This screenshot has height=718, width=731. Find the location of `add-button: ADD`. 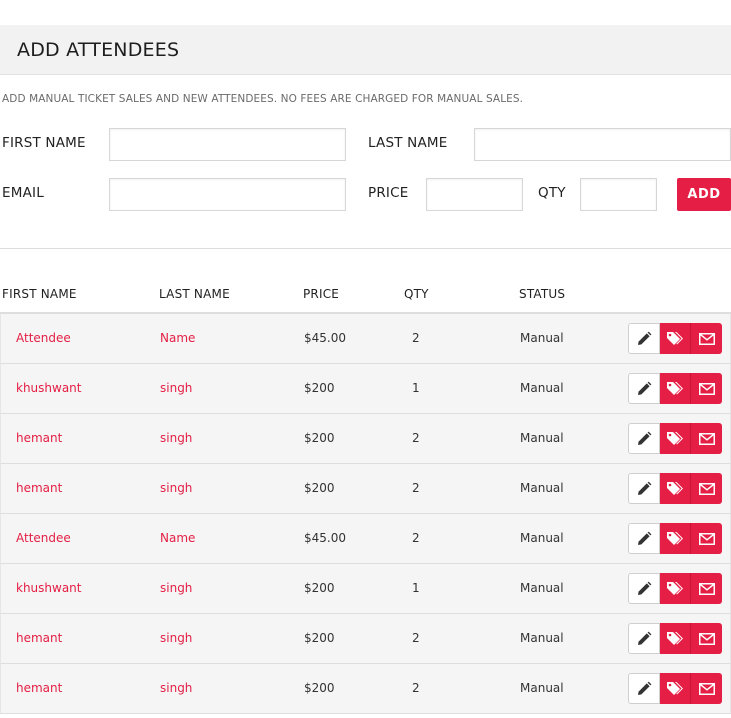

add-button: ADD is located at coordinates (704, 194).